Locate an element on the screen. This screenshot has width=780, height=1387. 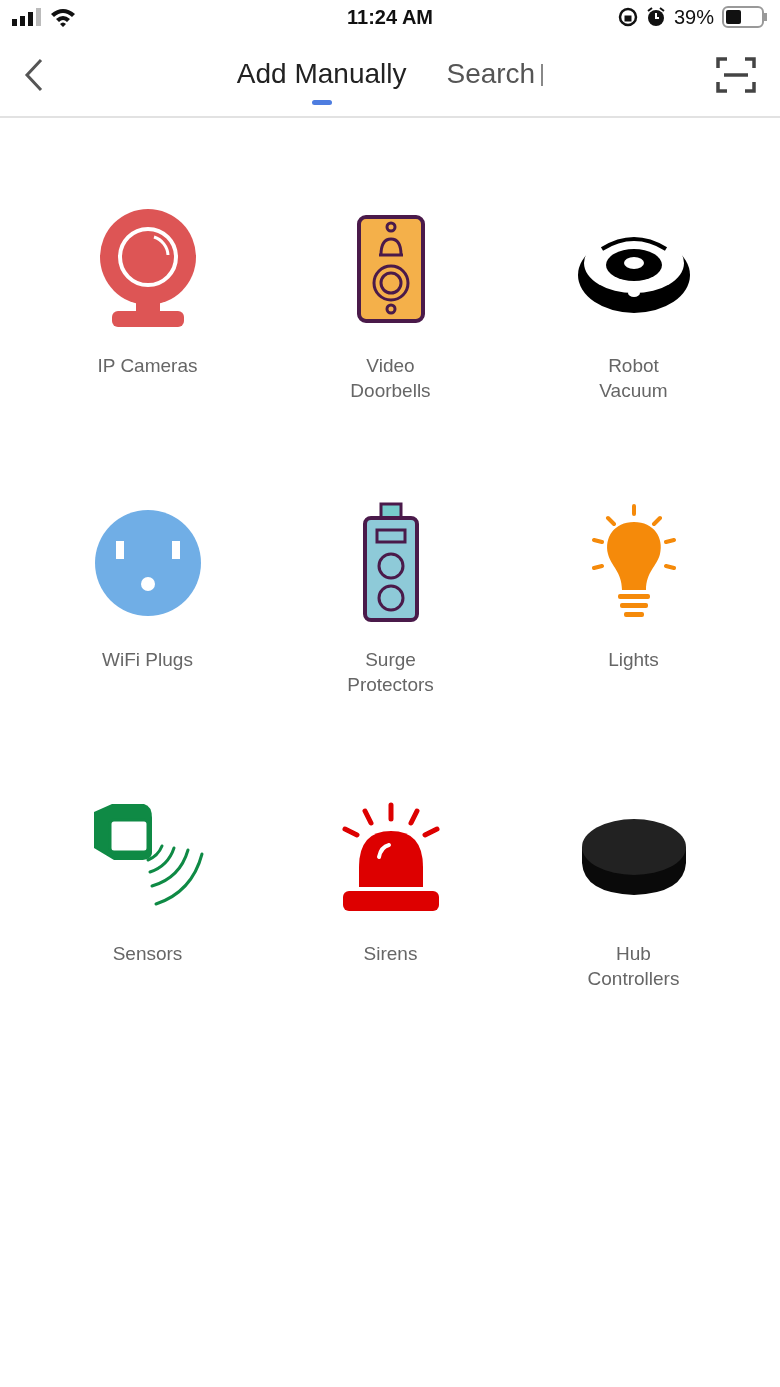
tab: Search is located at coordinates (491, 75).